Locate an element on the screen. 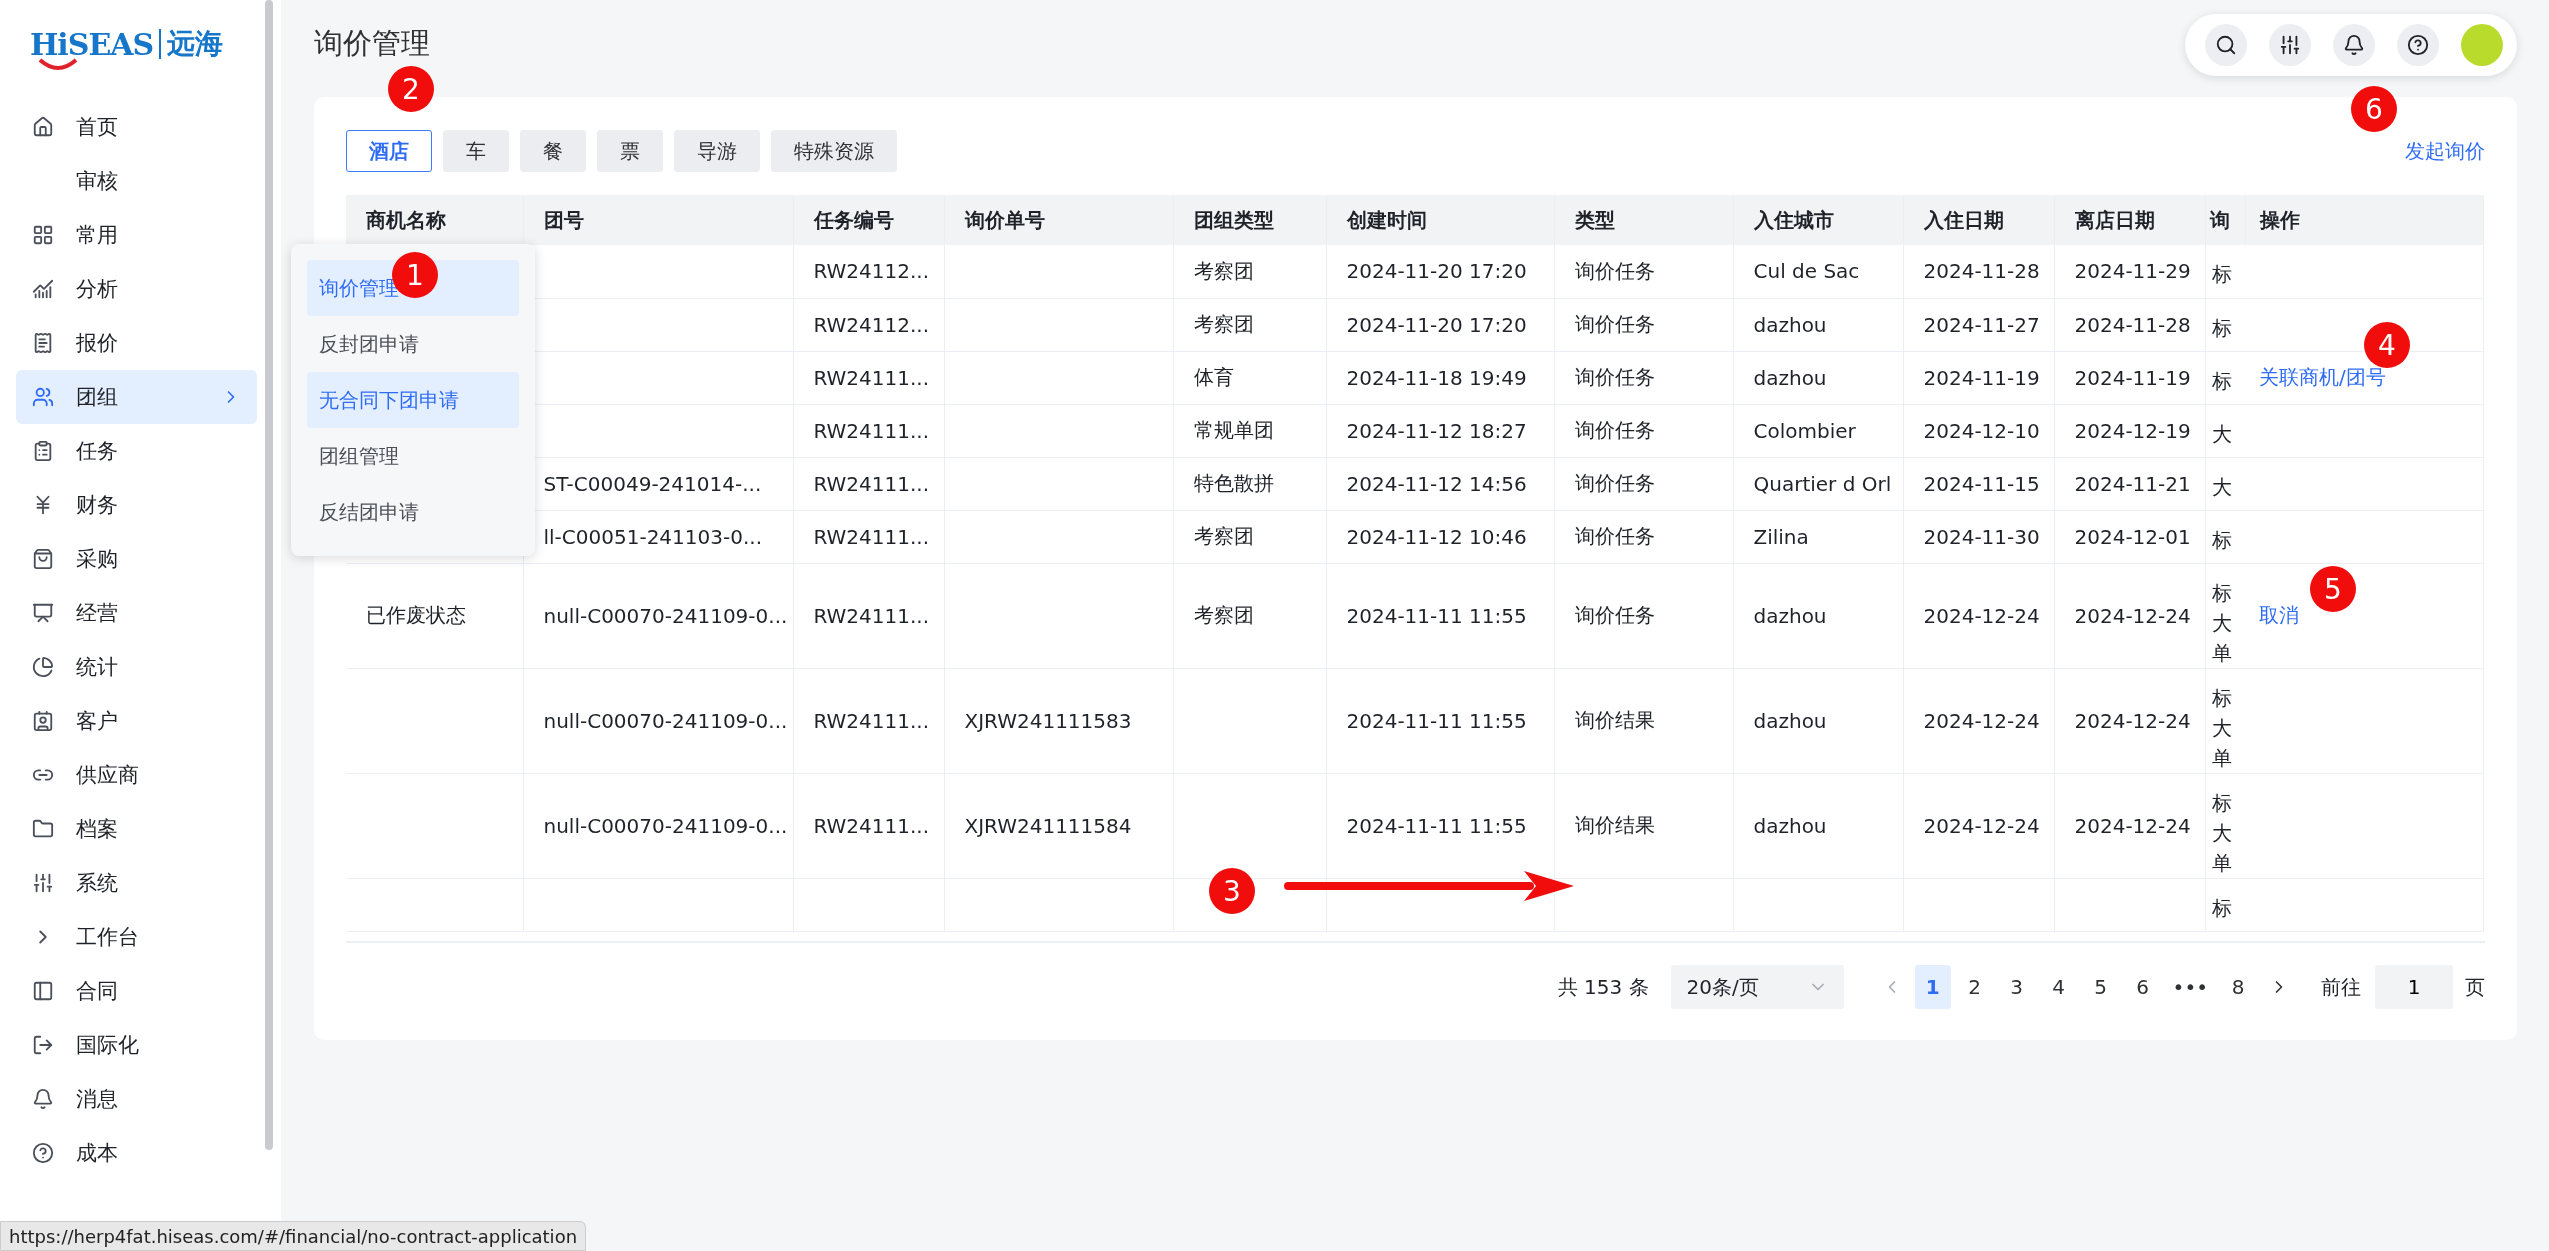 The height and width of the screenshot is (1251, 2549). table-cell: 2024-11-19 is located at coordinates (1981, 377).